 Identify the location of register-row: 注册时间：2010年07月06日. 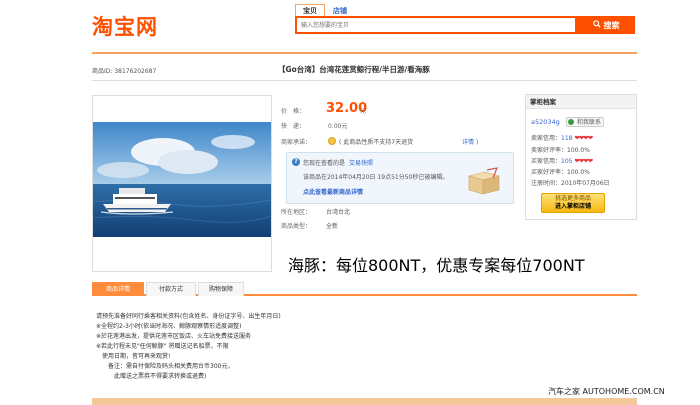
(570, 182).